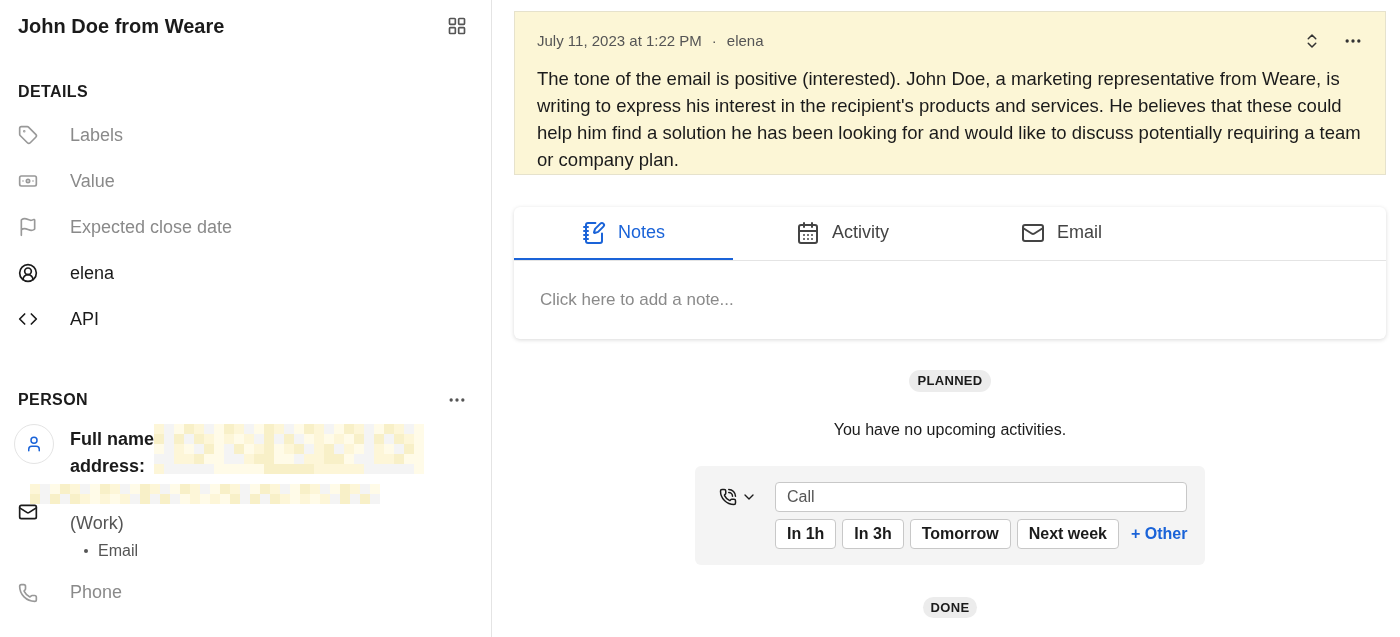 This screenshot has width=1400, height=637. I want to click on detail-field: elena, so click(92, 273).